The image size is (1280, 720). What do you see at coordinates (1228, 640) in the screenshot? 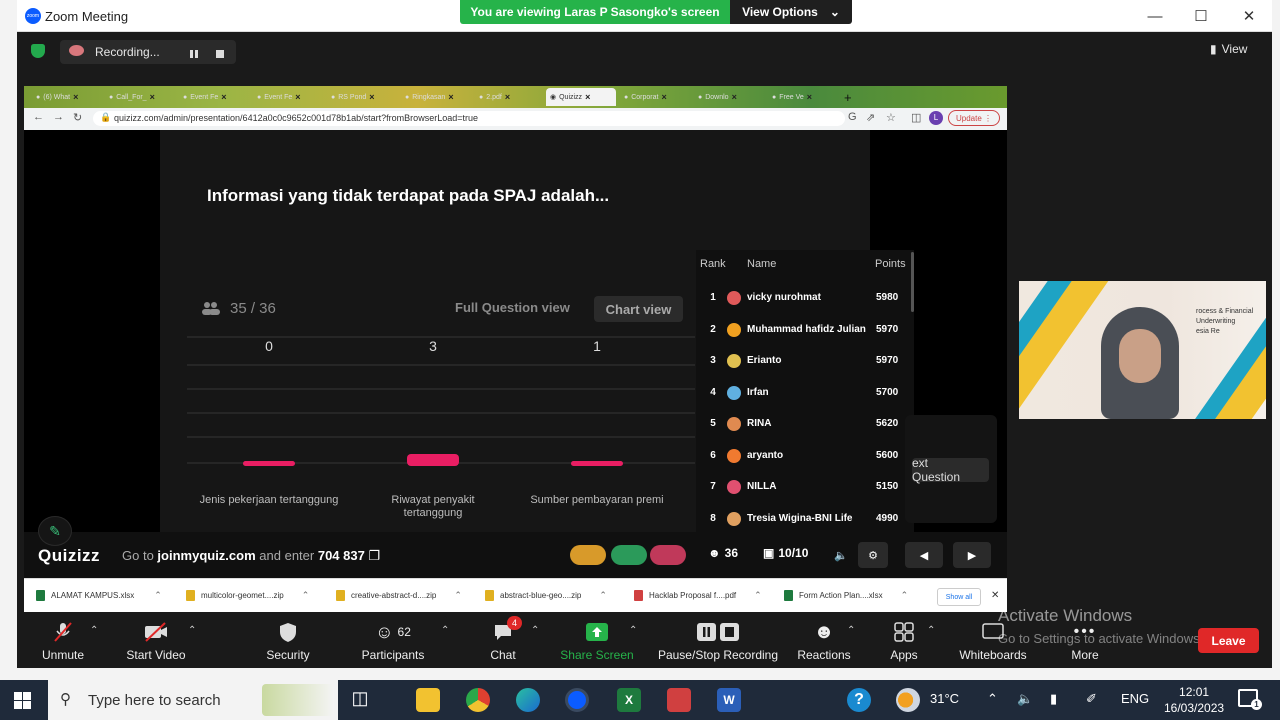
I see `leave-button: Leave` at bounding box center [1228, 640].